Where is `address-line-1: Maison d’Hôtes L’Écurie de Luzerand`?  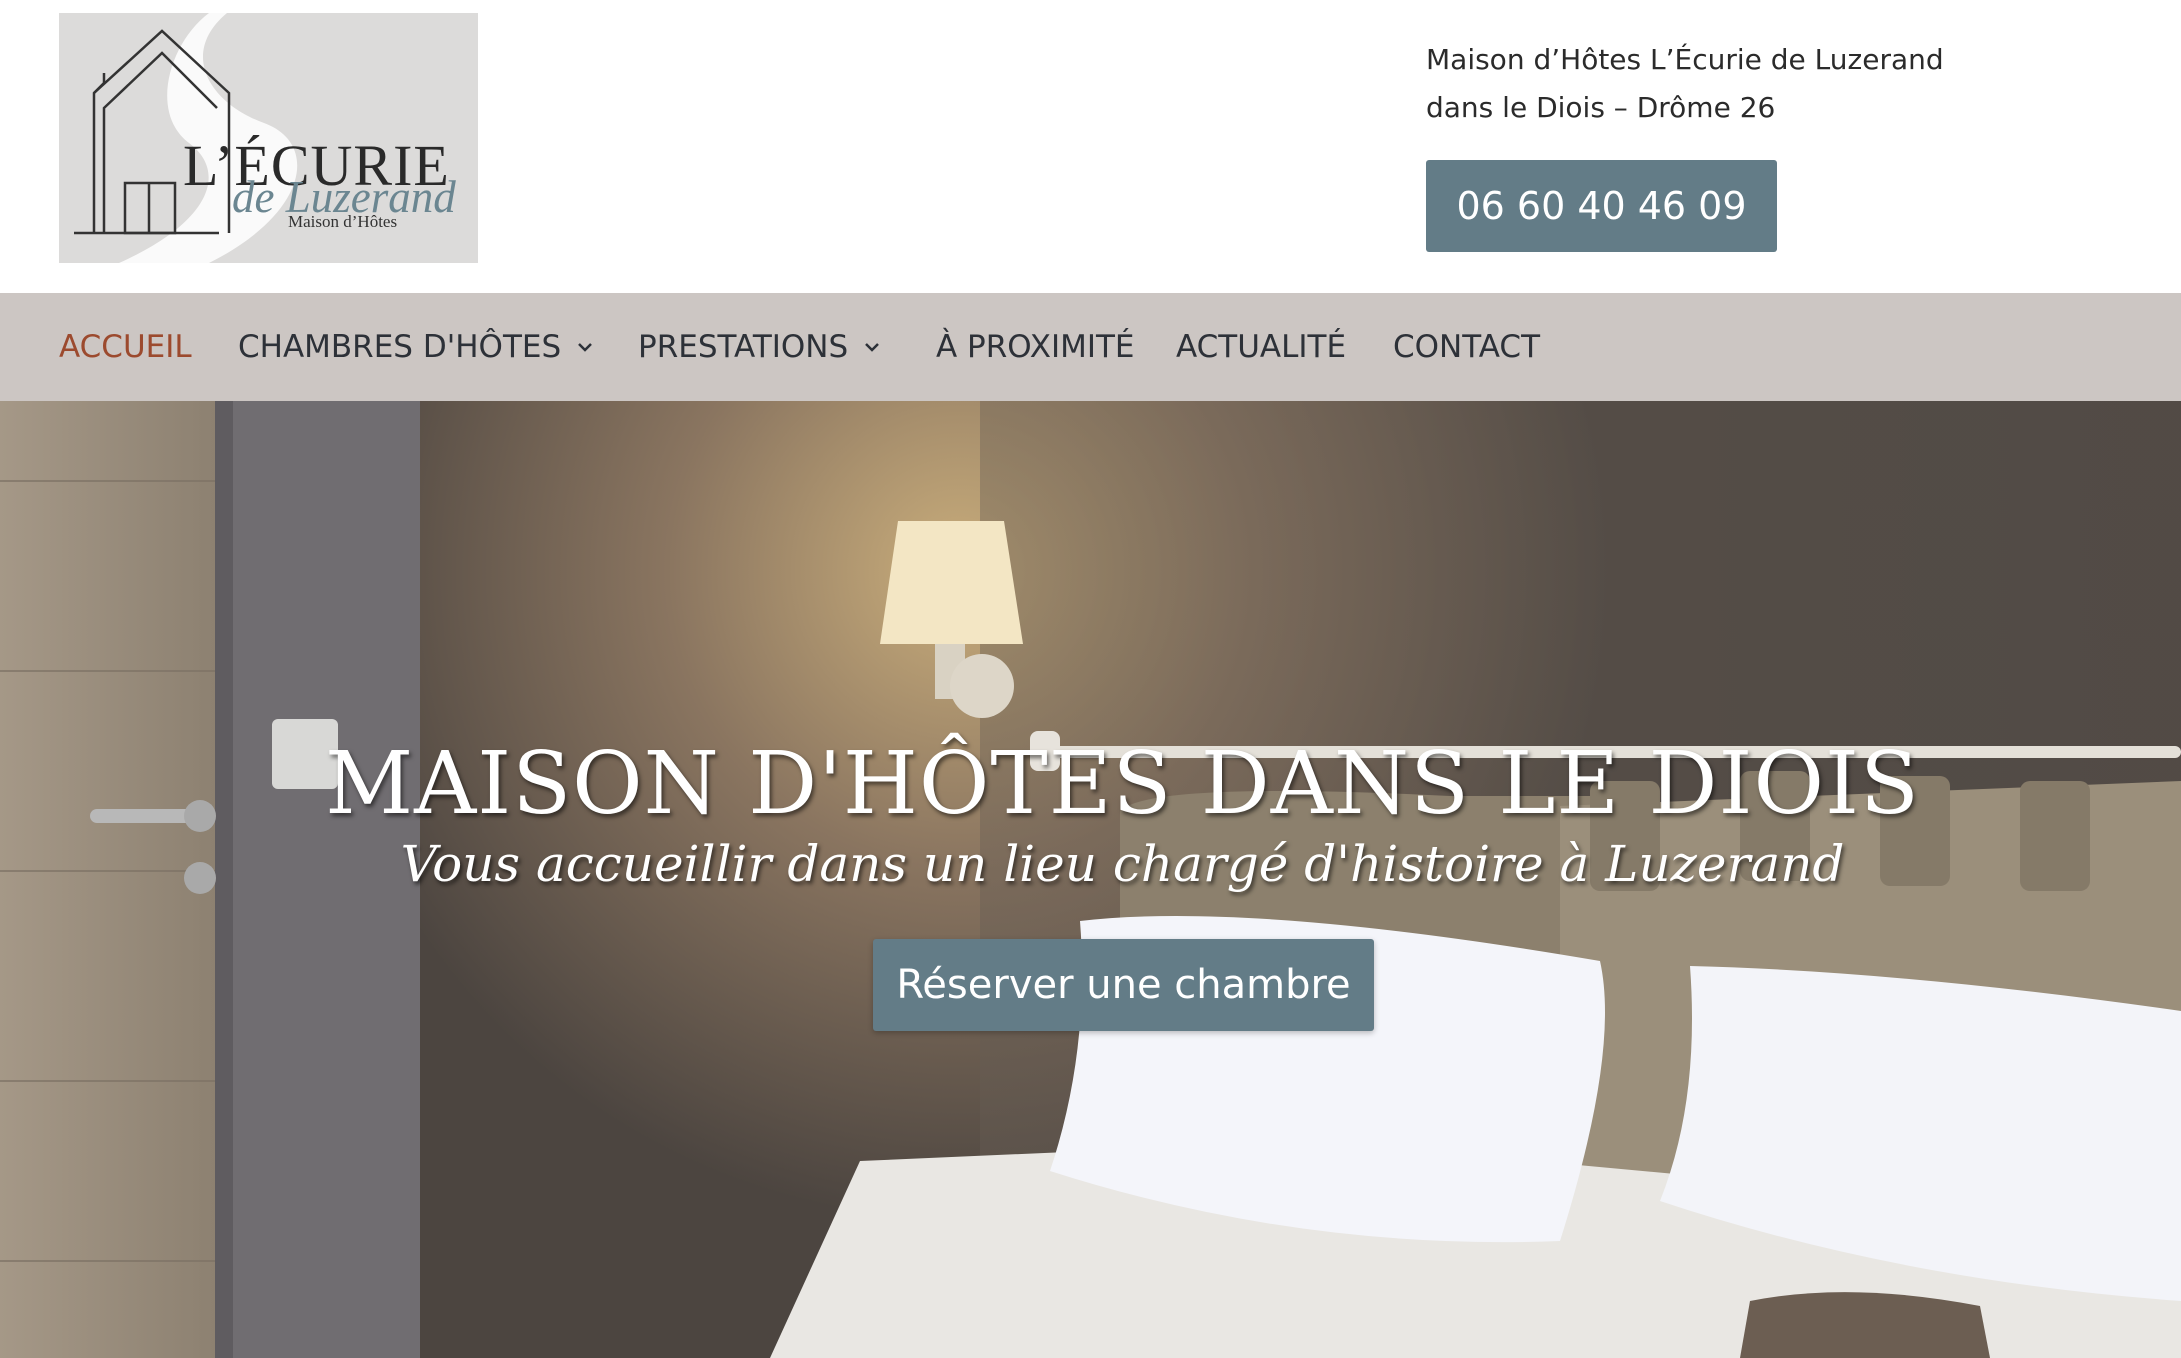 address-line-1: Maison d’Hôtes L’Écurie de Luzerand is located at coordinates (1685, 59).